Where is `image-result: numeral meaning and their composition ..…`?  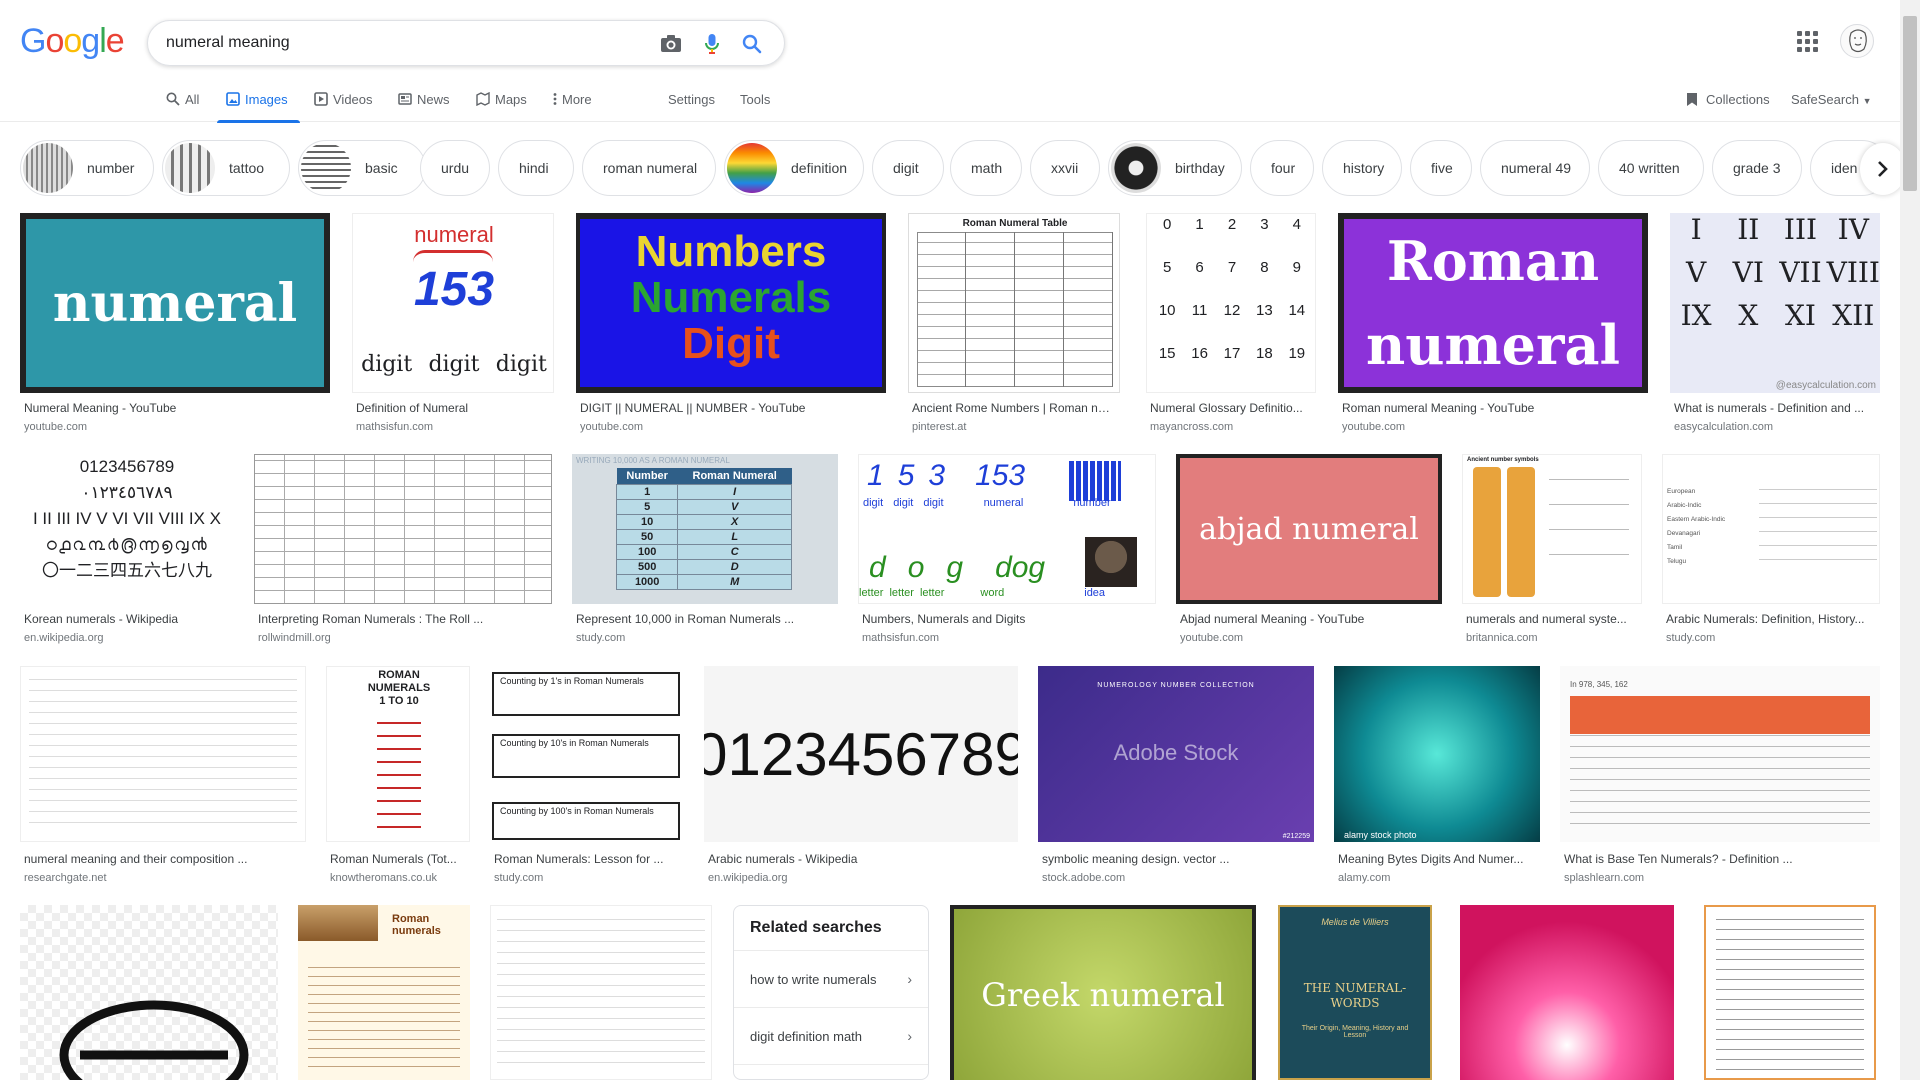
image-result: numeral meaning and their composition ..… is located at coordinates (163, 777).